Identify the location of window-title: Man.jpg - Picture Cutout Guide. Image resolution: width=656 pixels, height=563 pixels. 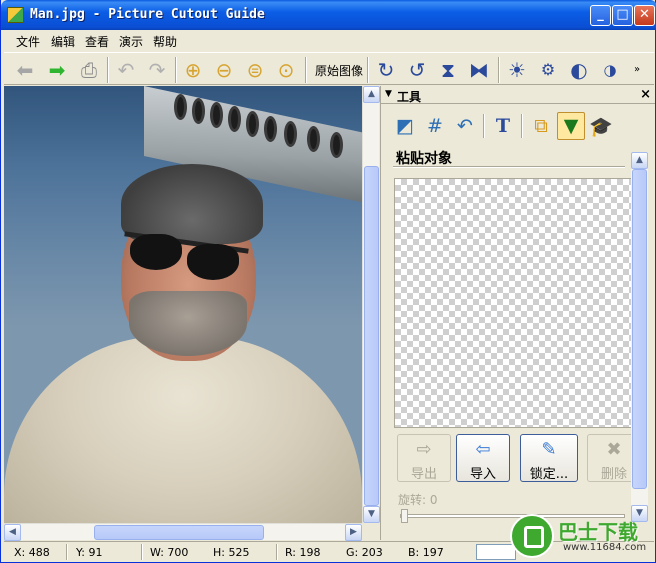
(147, 14).